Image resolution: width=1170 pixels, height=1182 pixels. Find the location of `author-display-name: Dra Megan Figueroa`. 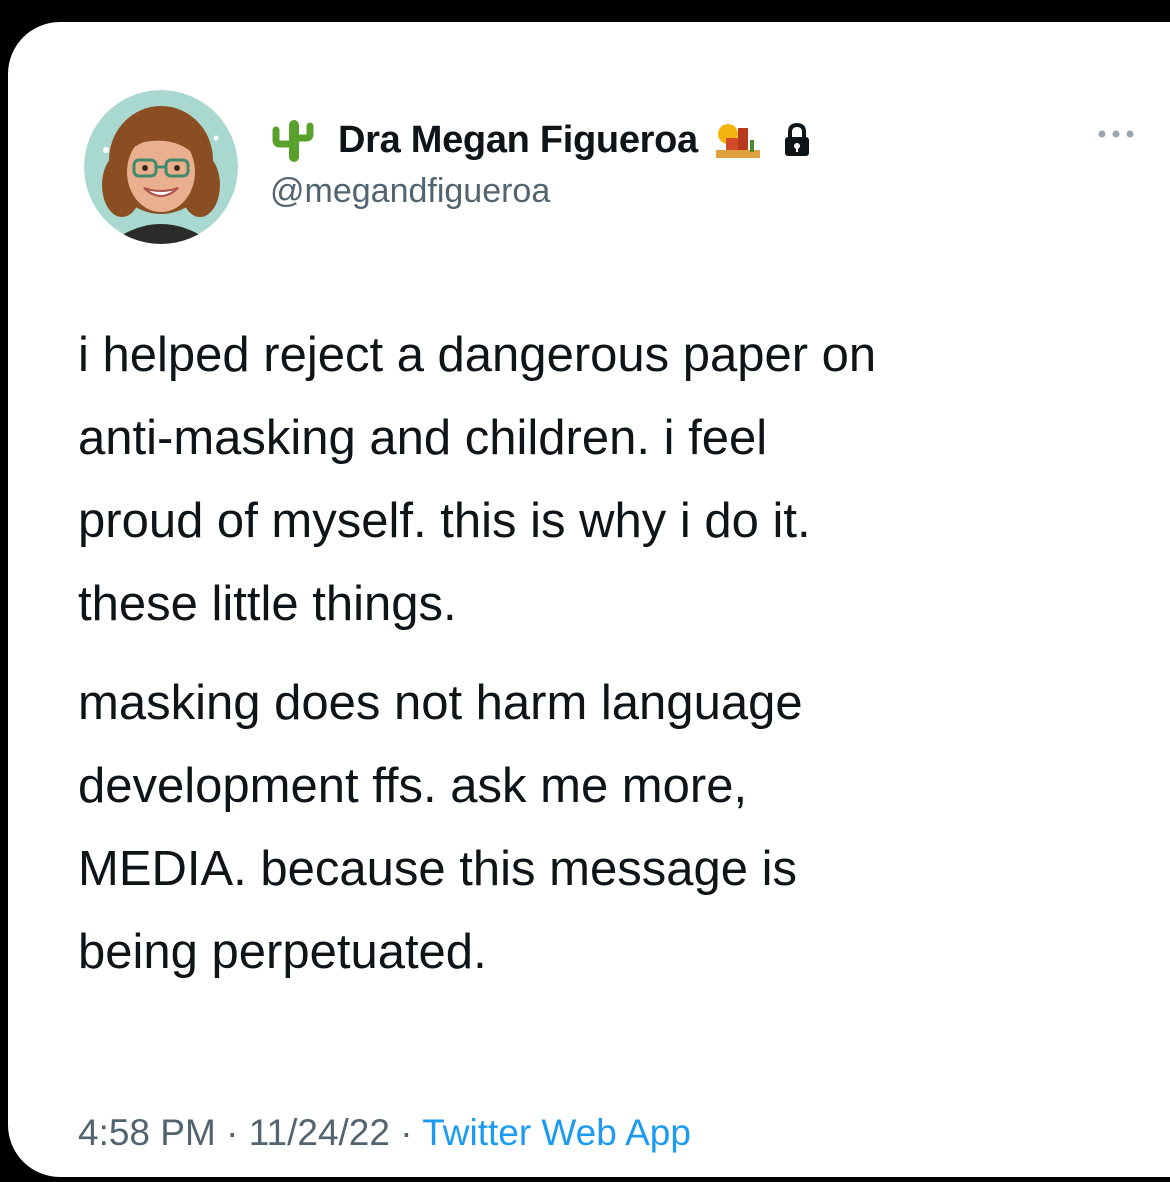

author-display-name: Dra Megan Figueroa is located at coordinates (518, 140).